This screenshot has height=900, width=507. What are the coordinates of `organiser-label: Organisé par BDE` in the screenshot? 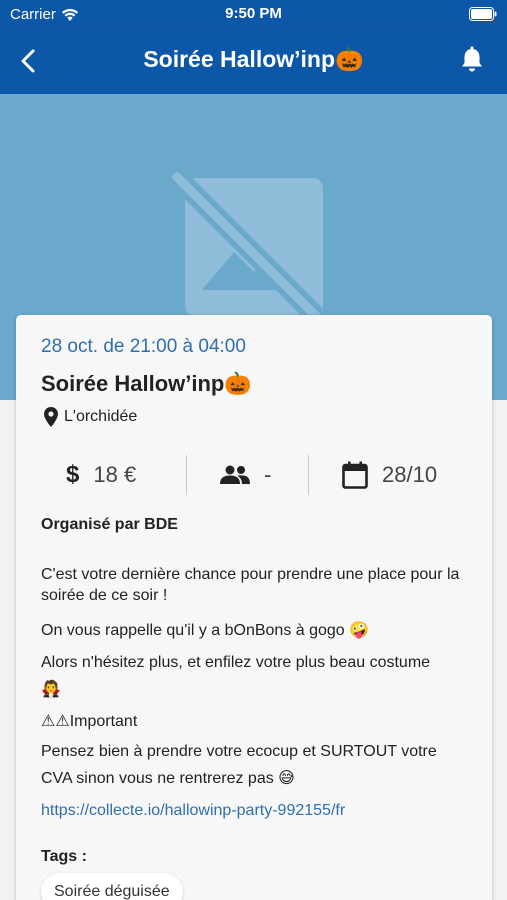 It's located at (109, 524).